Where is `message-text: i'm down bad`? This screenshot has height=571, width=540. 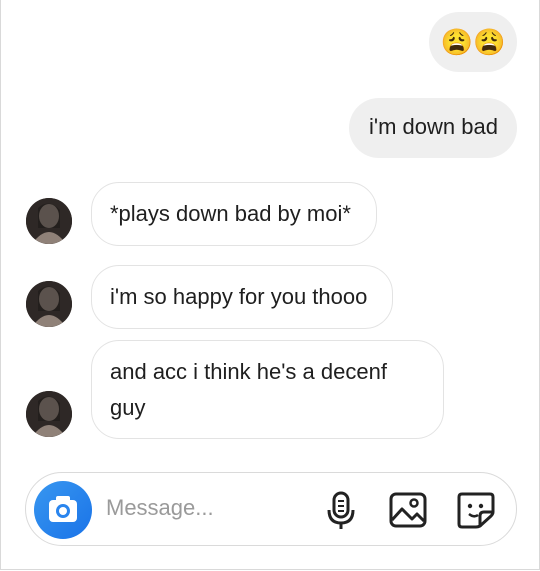
message-text: i'm down bad is located at coordinates (433, 126).